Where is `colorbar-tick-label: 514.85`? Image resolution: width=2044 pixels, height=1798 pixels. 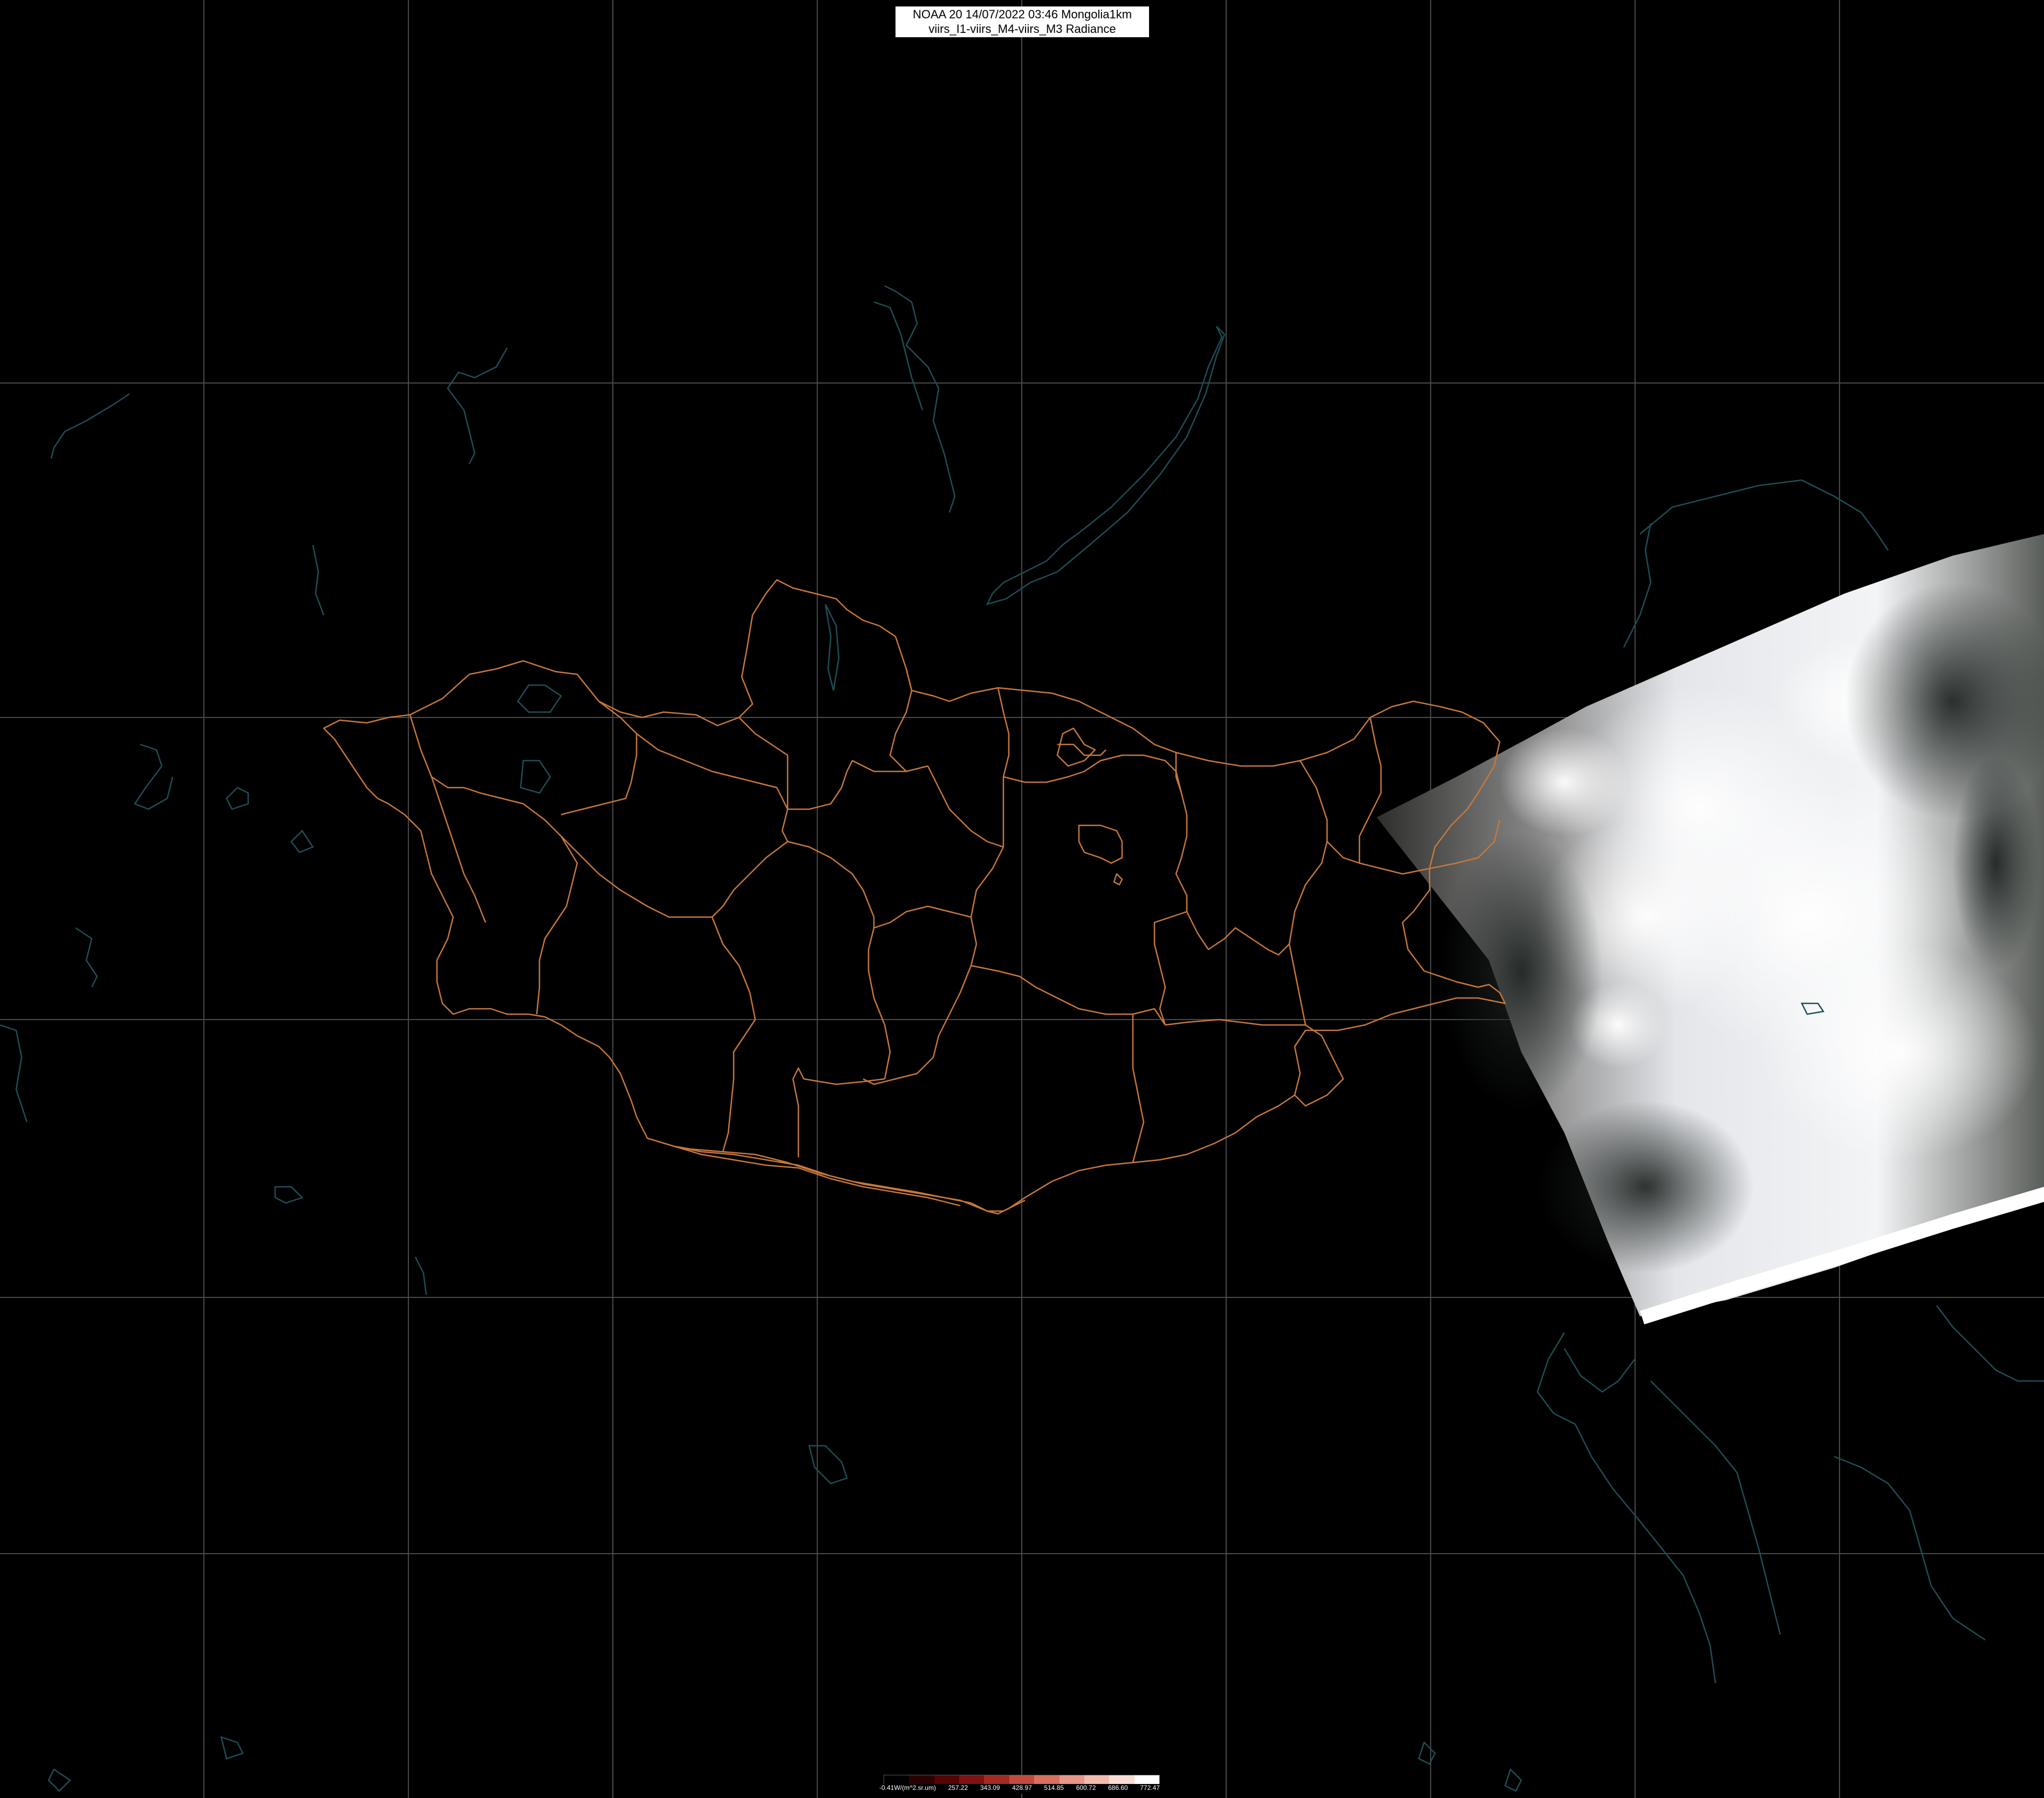 colorbar-tick-label: 514.85 is located at coordinates (1054, 1788).